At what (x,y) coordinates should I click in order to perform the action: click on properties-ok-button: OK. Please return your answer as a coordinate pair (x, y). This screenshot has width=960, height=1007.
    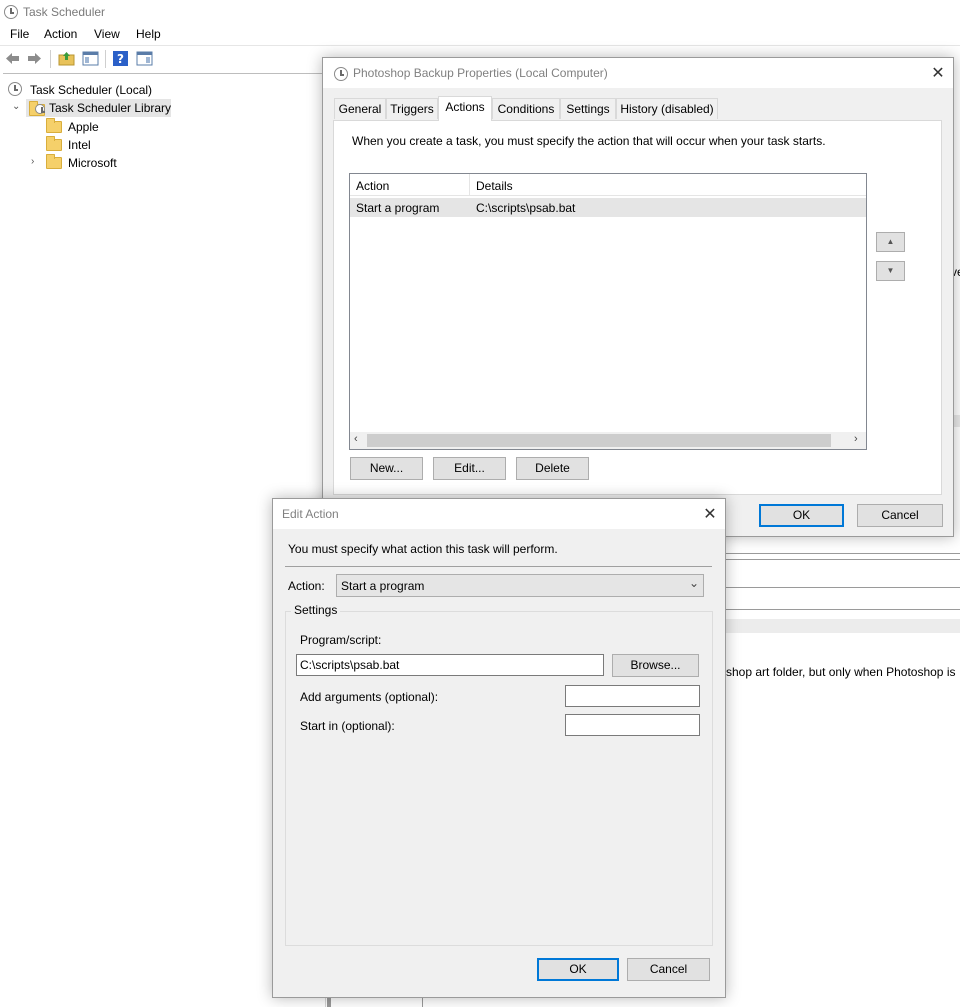
    Looking at the image, I should click on (801, 515).